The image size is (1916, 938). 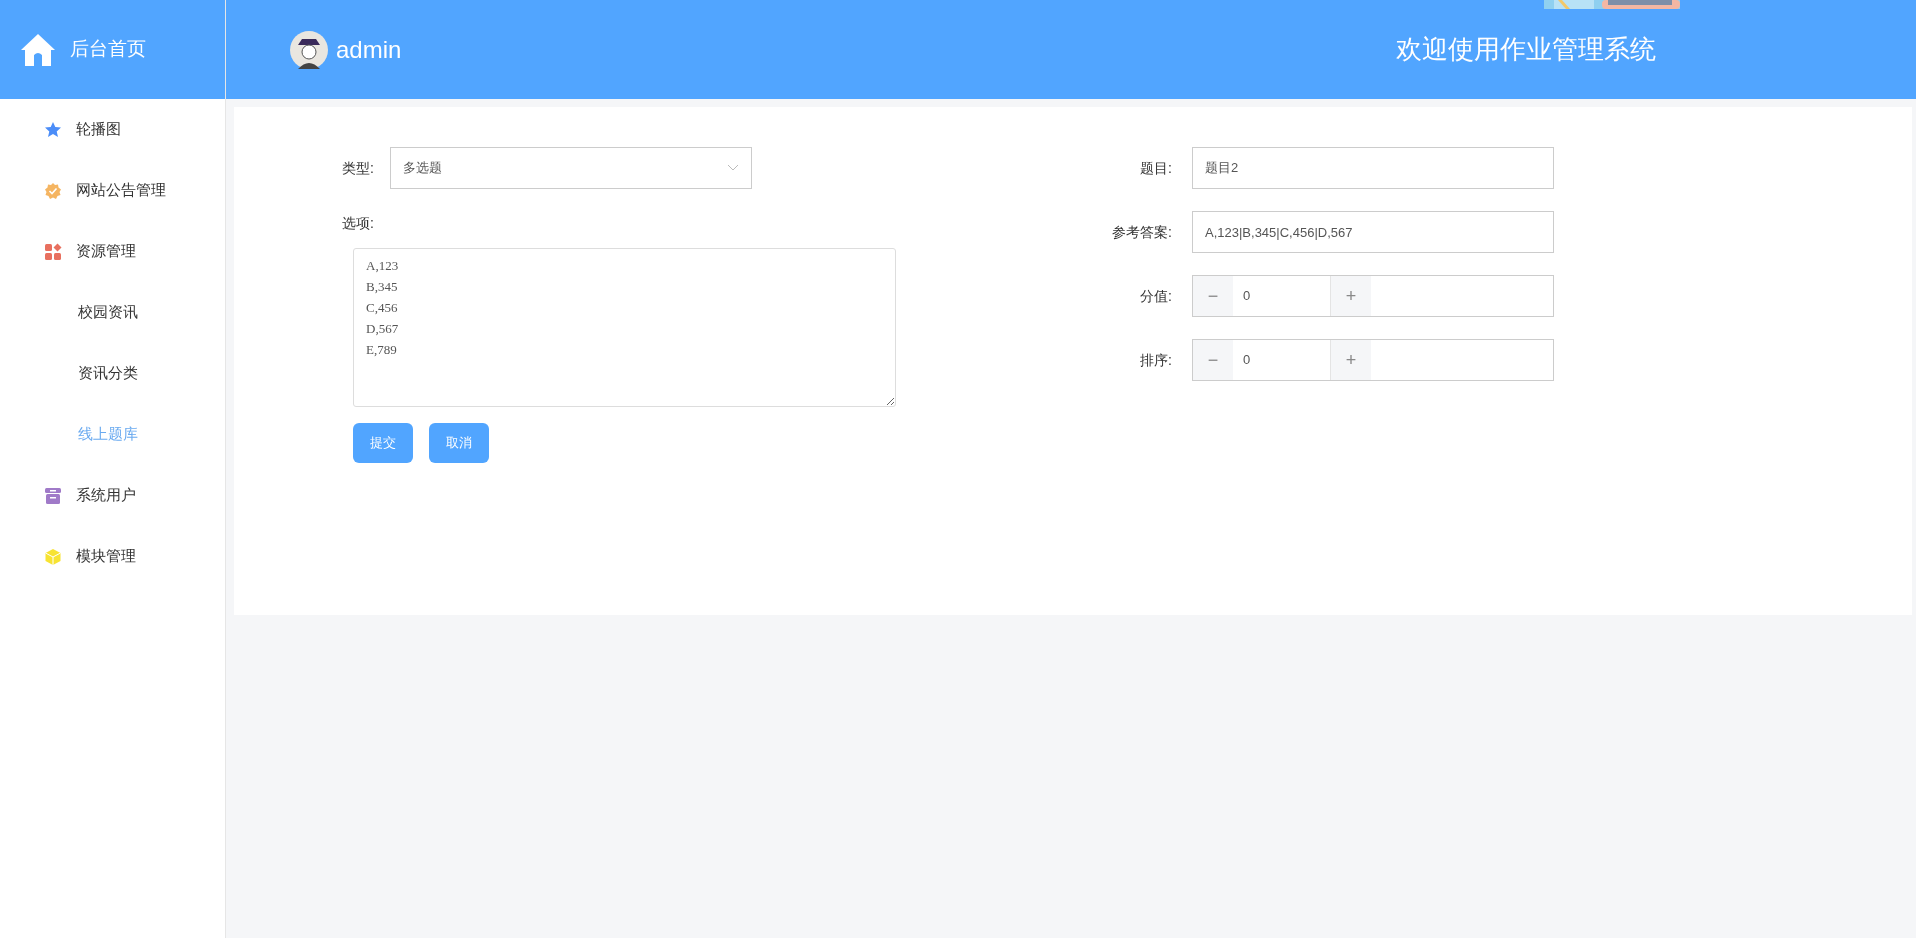 What do you see at coordinates (1373, 168) in the screenshot?
I see `text-input: 题目2` at bounding box center [1373, 168].